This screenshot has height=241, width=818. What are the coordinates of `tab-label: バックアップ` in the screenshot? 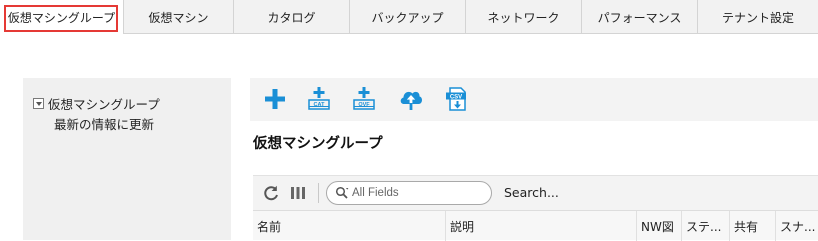 It's located at (407, 17).